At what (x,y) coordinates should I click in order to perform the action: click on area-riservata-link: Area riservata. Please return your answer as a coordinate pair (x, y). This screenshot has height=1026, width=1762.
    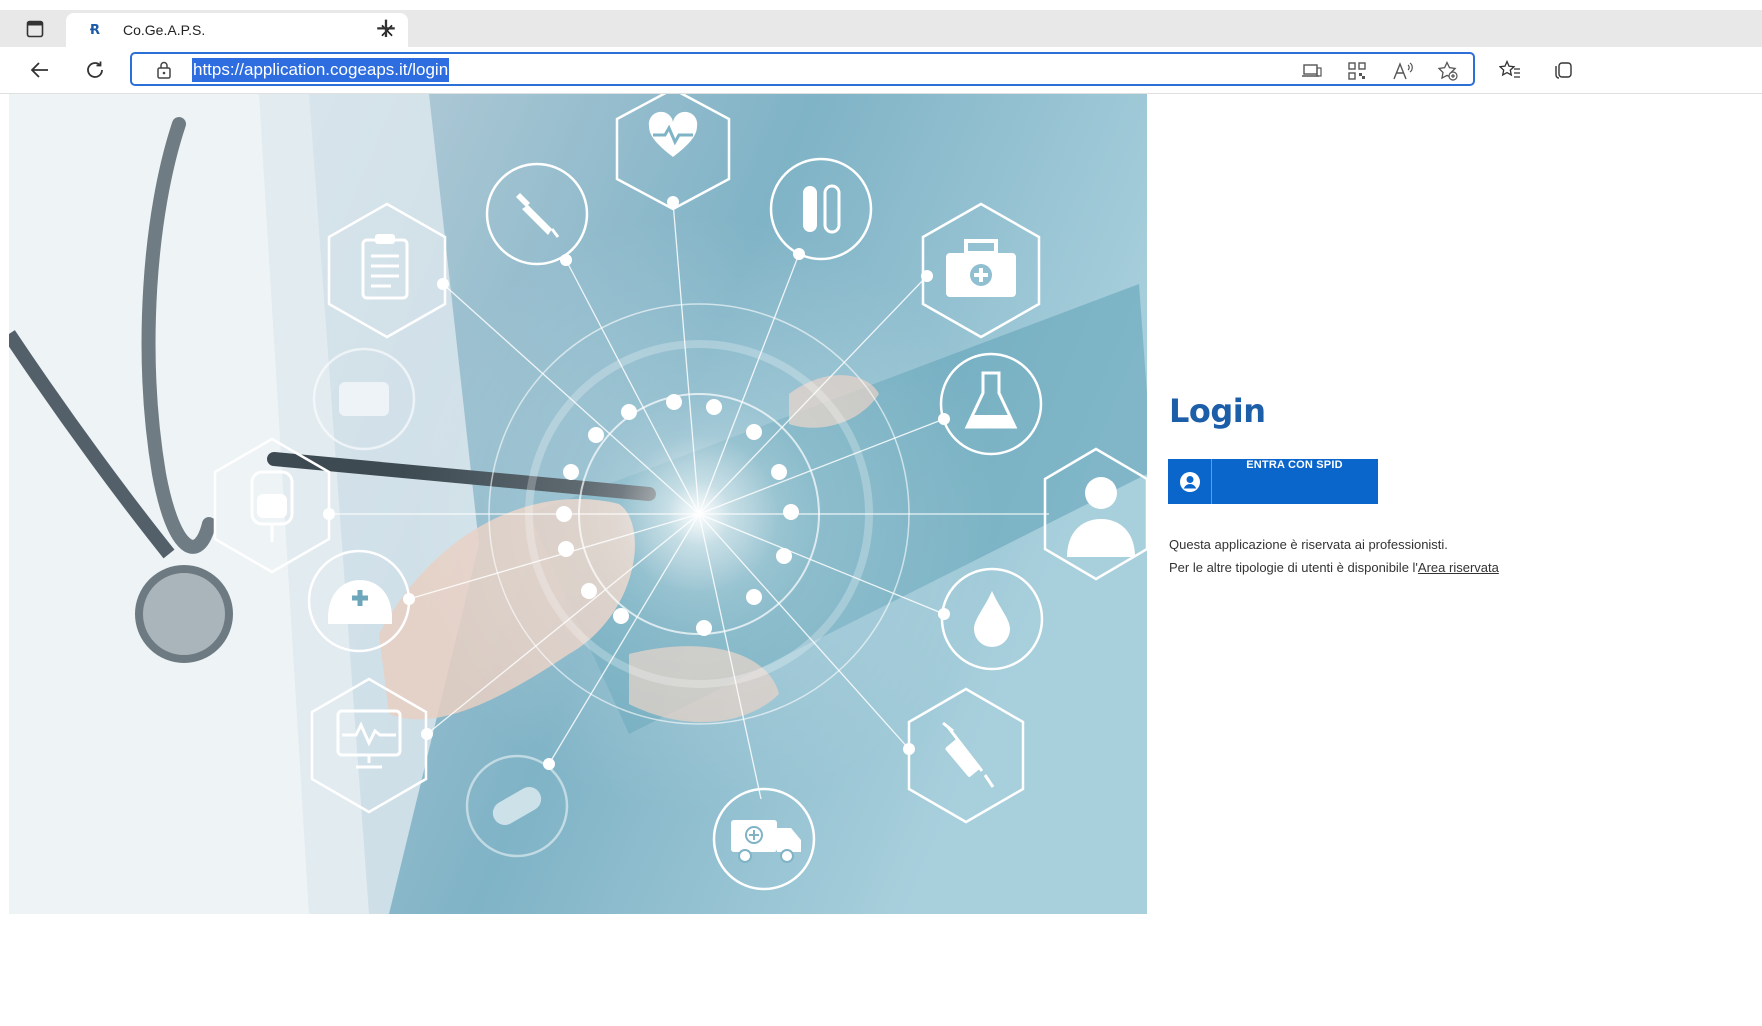
    Looking at the image, I should click on (1458, 567).